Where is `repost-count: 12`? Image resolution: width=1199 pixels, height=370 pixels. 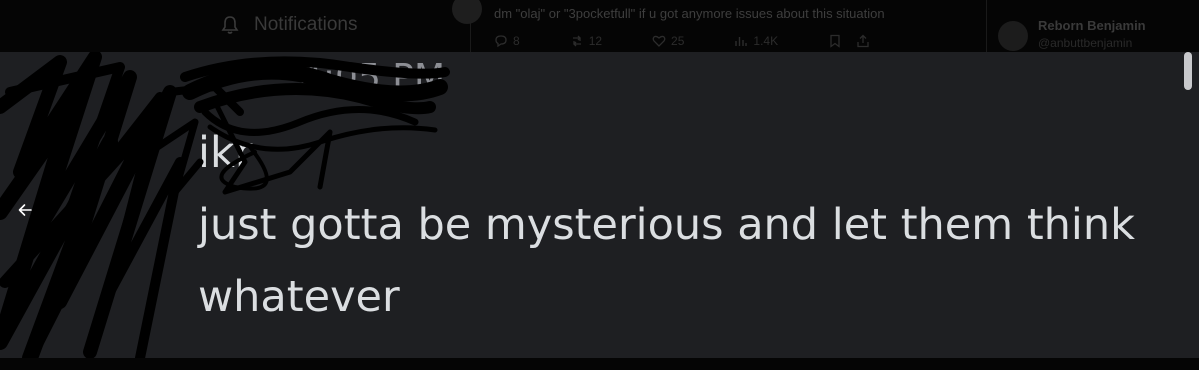 repost-count: 12 is located at coordinates (595, 41).